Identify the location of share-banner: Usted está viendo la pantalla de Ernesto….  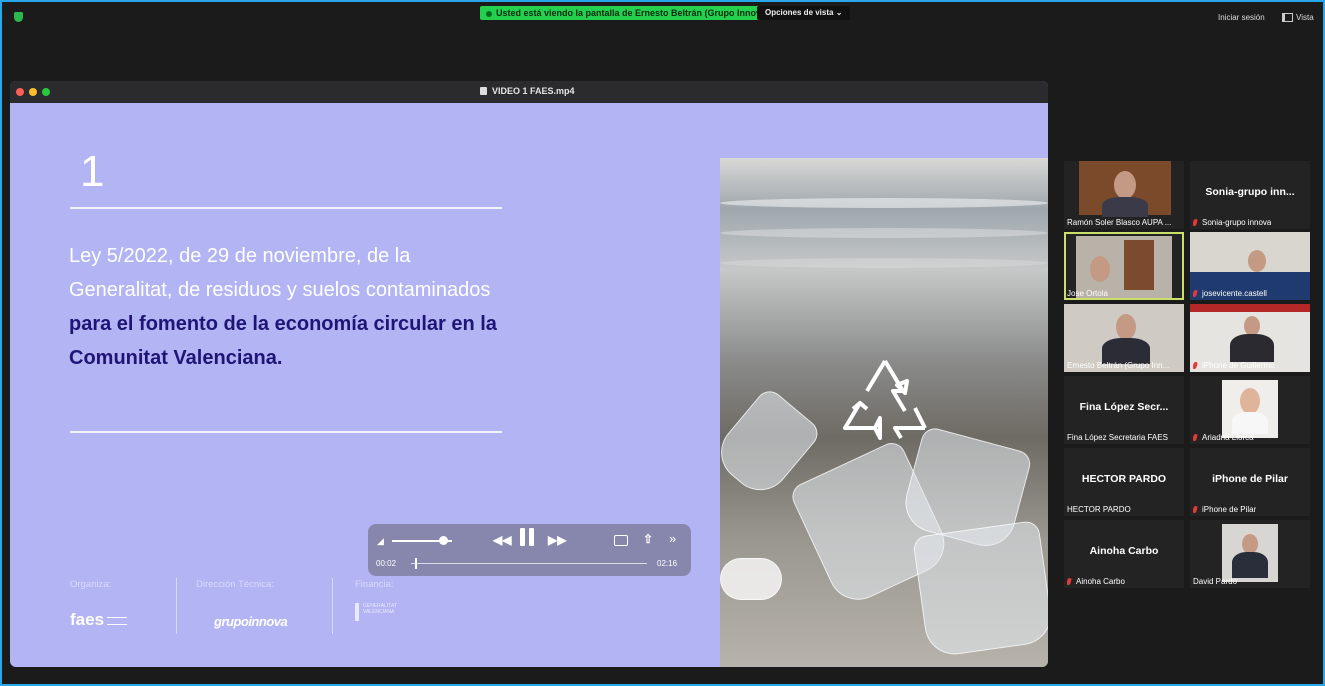
(628, 13).